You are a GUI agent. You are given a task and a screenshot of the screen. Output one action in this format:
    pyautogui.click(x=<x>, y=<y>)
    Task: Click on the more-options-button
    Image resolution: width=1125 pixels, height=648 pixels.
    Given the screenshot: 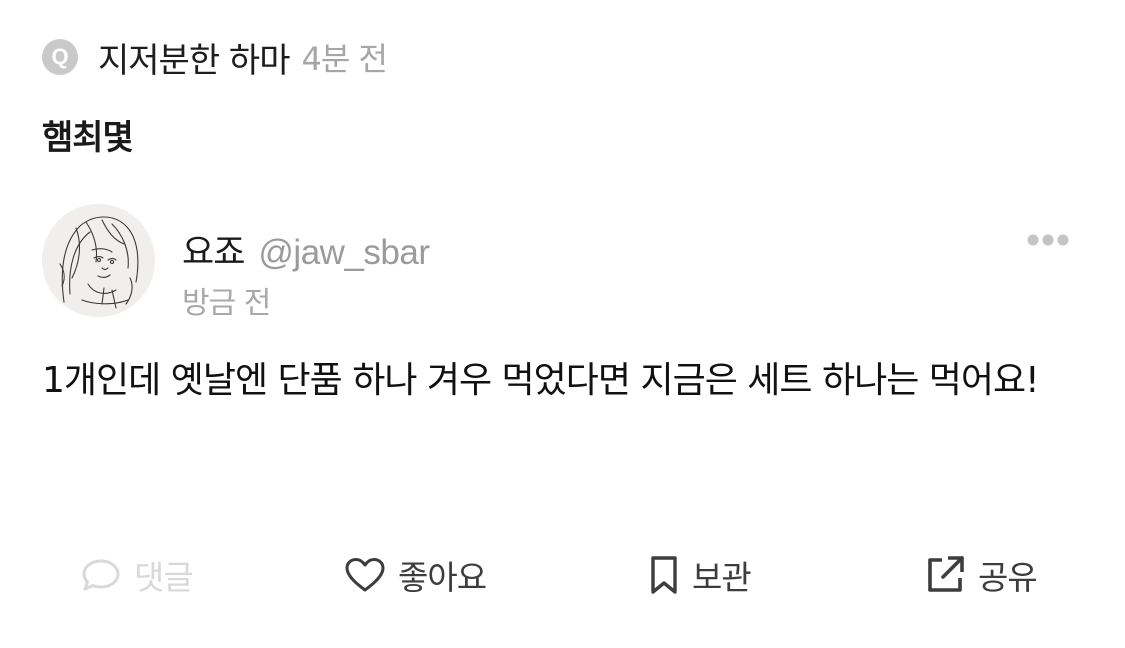 What is the action you would take?
    pyautogui.click(x=1048, y=240)
    